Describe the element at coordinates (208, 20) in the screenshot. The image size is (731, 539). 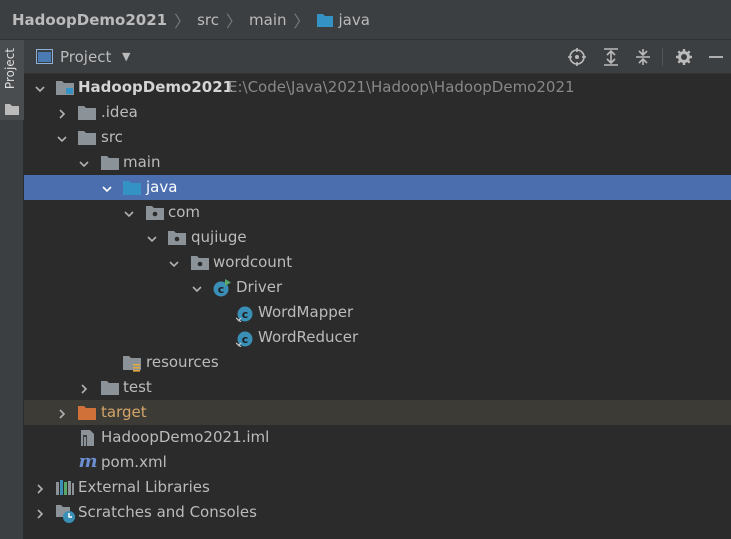
I see `breadcrumb-src: src` at that location.